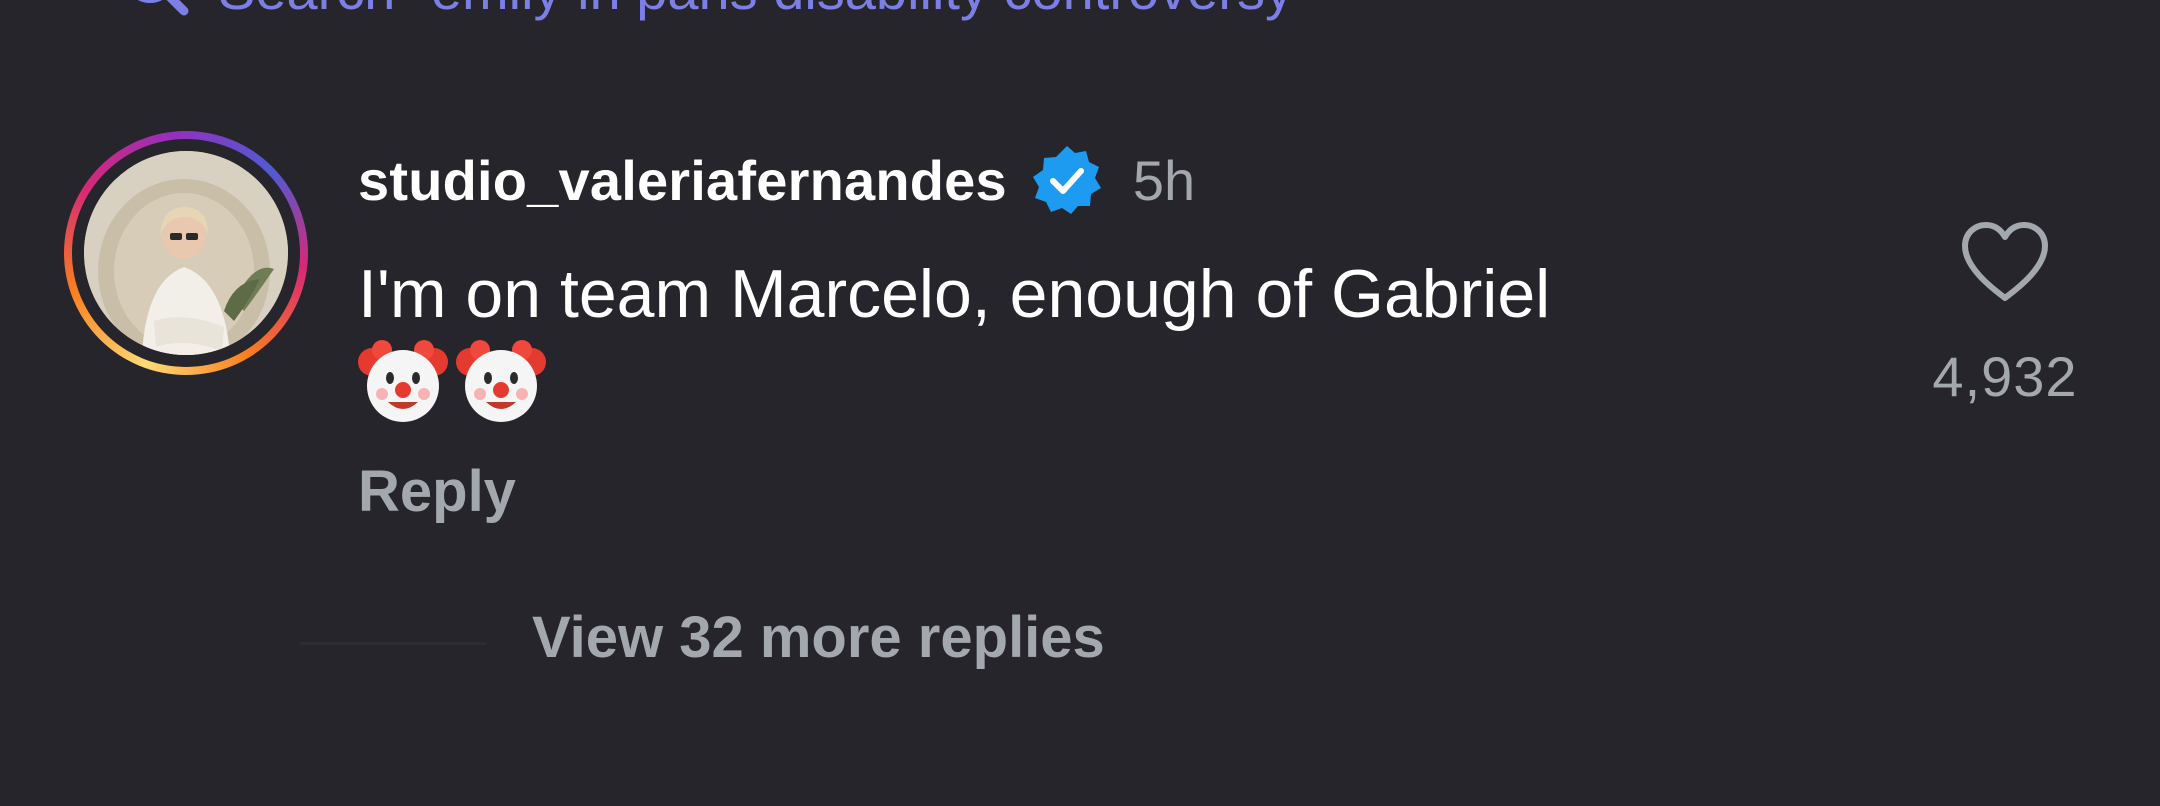 This screenshot has width=2160, height=806. What do you see at coordinates (954, 294) in the screenshot?
I see `comment-text: I'm on team Marcelo, enough of Gabriel` at bounding box center [954, 294].